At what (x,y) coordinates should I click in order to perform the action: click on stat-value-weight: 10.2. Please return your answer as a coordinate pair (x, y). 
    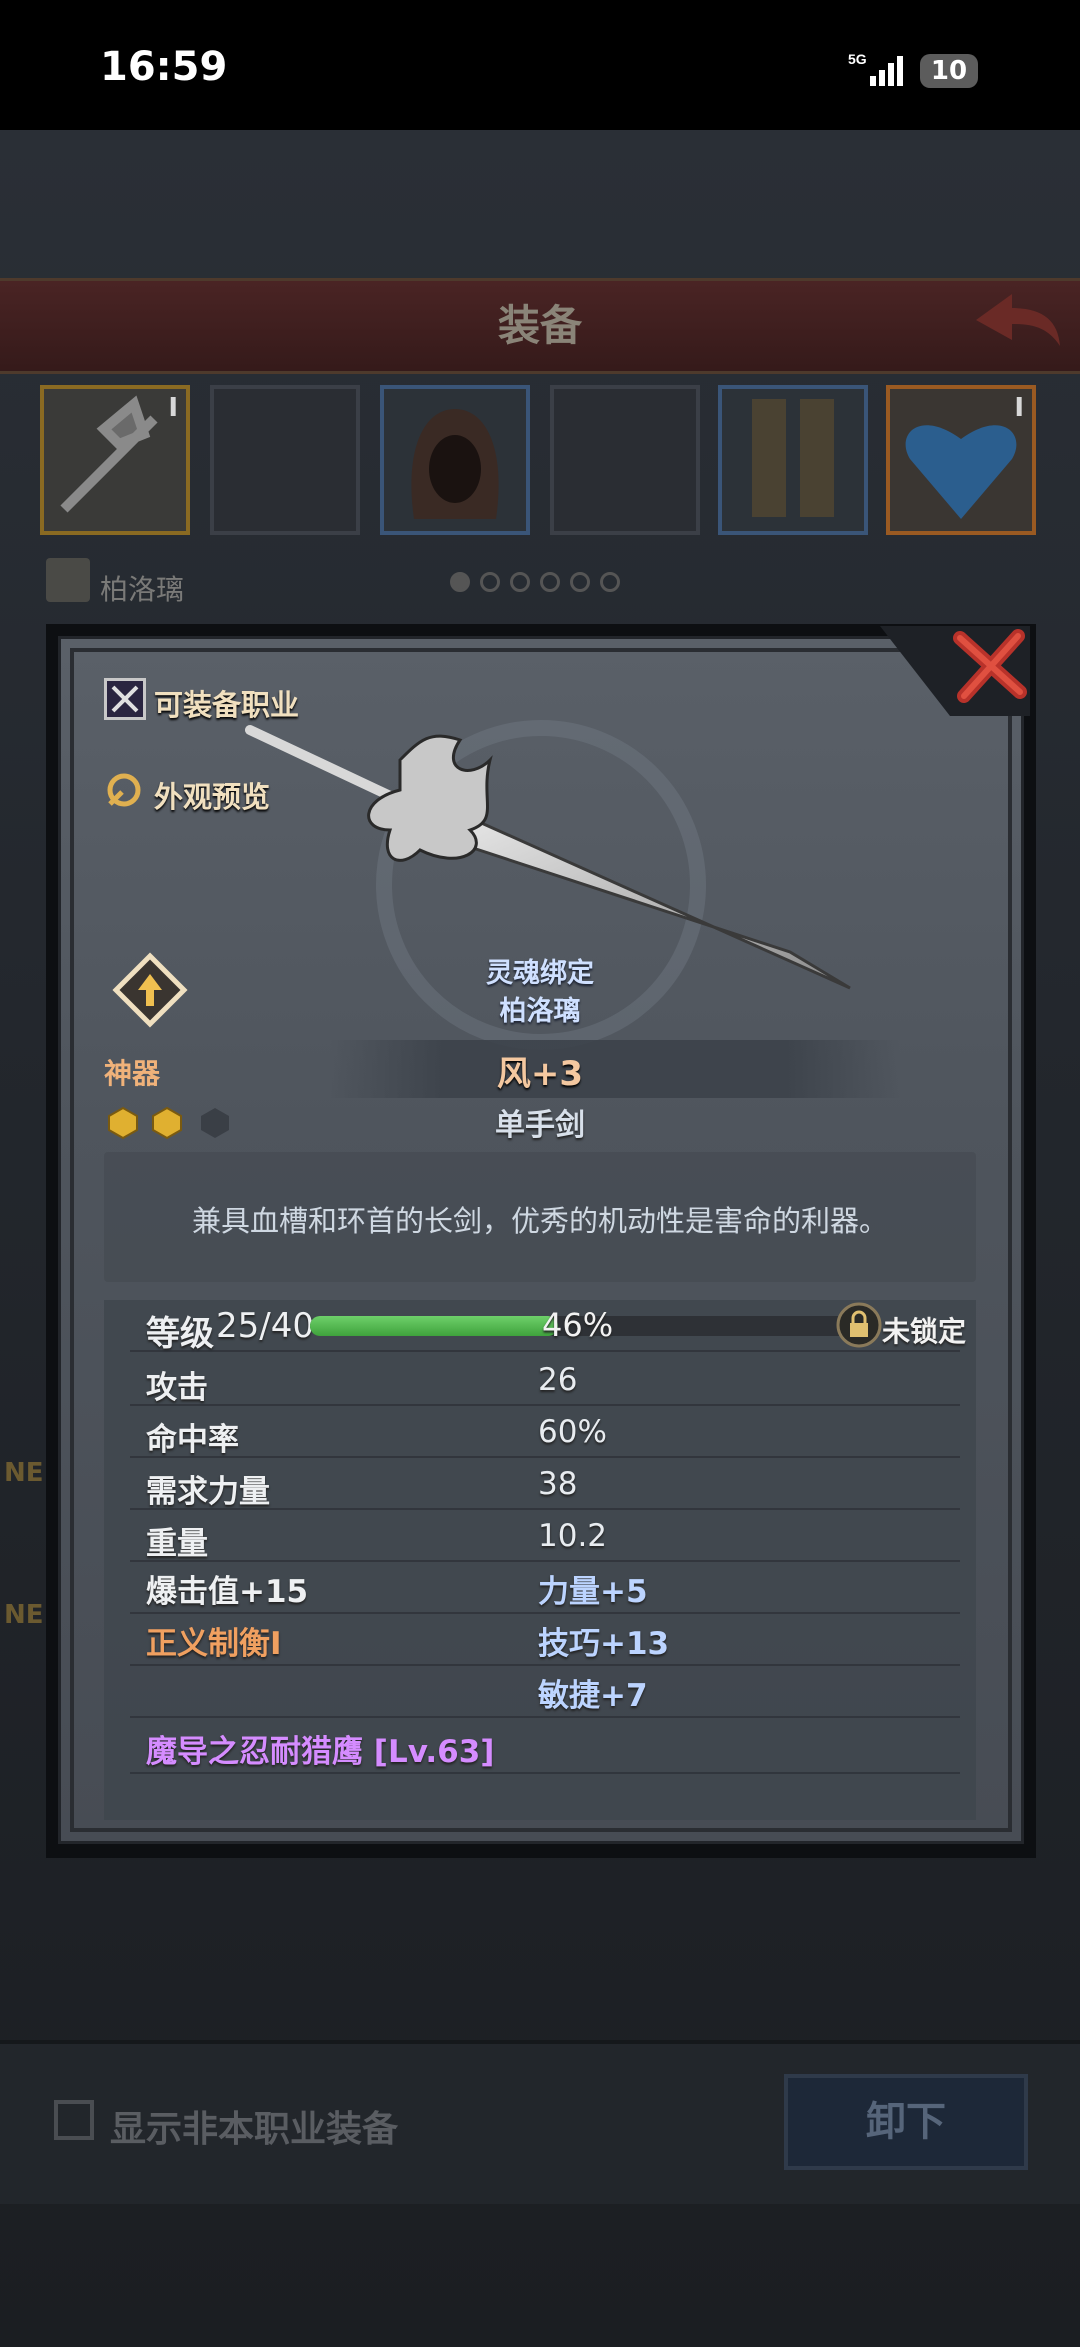
    Looking at the image, I should click on (573, 1536).